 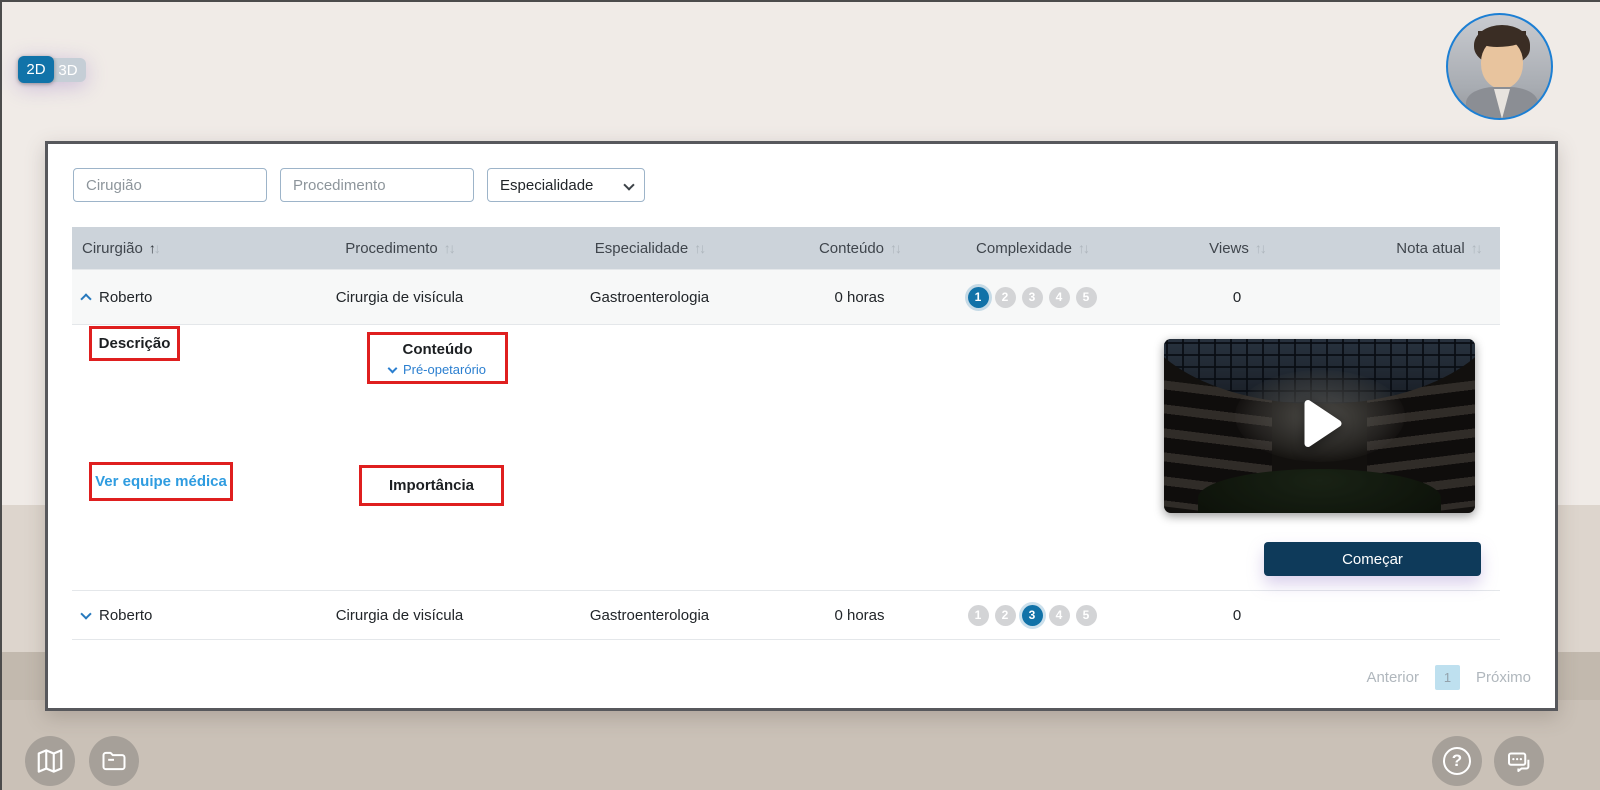 What do you see at coordinates (641, 248) in the screenshot?
I see `column-header-label: Especialidade` at bounding box center [641, 248].